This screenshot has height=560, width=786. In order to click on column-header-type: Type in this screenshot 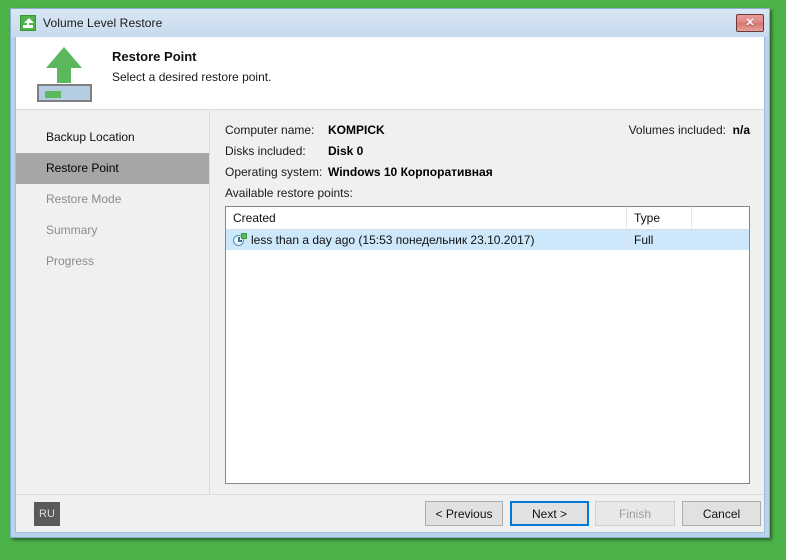, I will do `click(659, 218)`.